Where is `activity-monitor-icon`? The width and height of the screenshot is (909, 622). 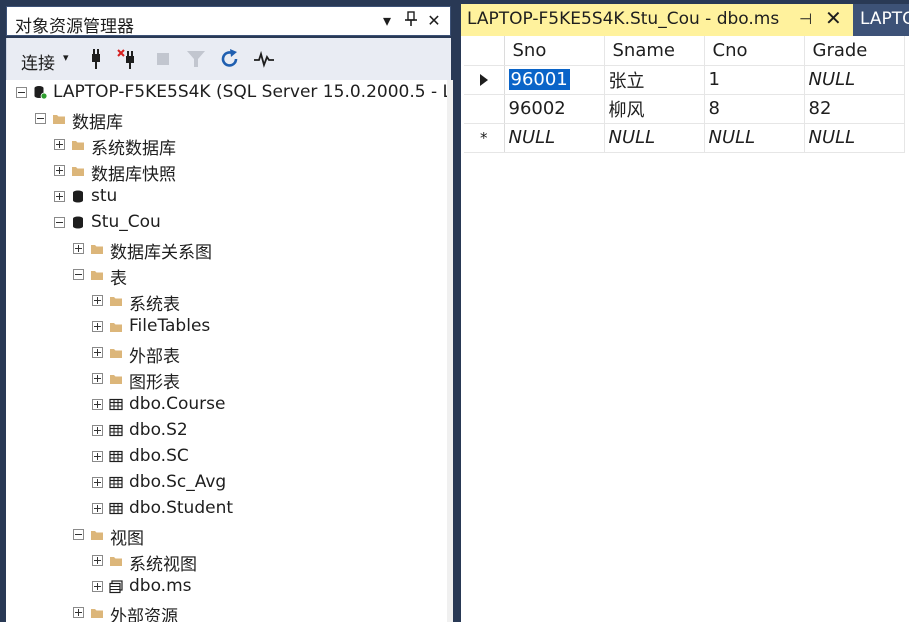
activity-monitor-icon is located at coordinates (264, 59).